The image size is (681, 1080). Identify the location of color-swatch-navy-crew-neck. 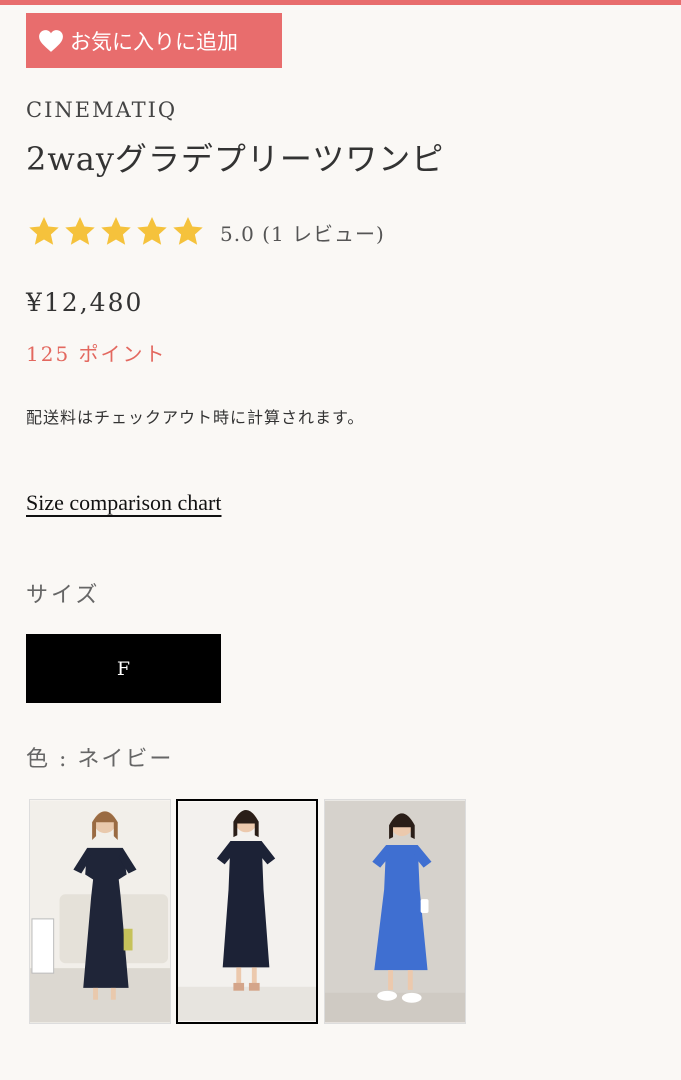
(247, 911).